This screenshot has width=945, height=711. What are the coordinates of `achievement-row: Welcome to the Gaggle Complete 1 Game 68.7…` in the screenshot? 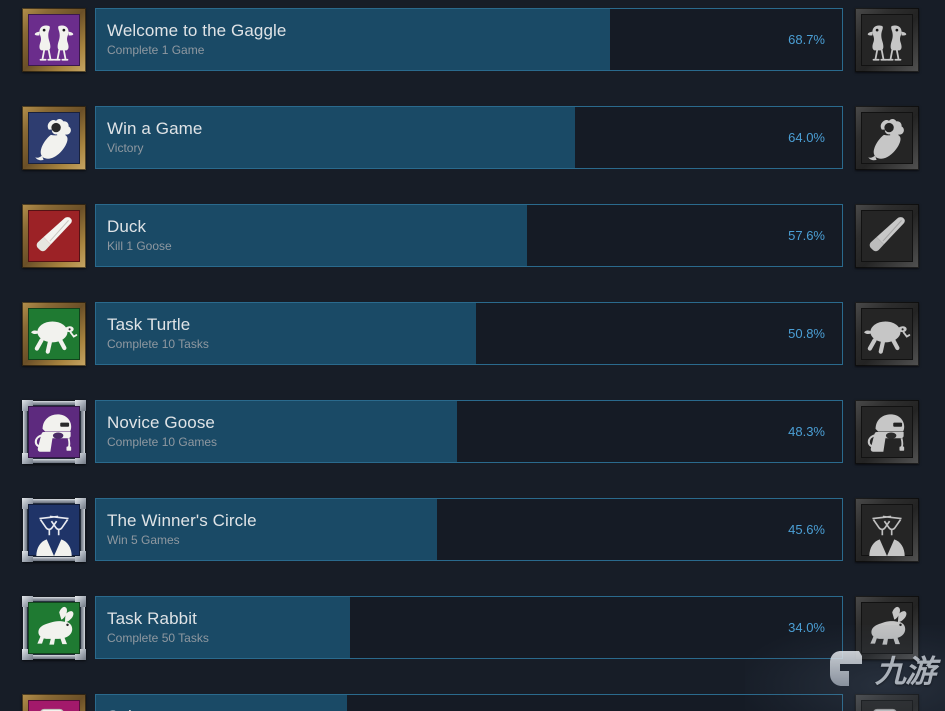 It's located at (472, 39).